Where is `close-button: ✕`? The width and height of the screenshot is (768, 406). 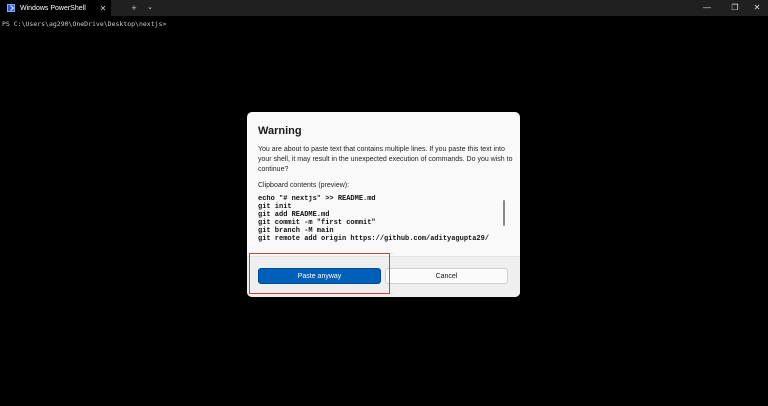 close-button: ✕ is located at coordinates (757, 8).